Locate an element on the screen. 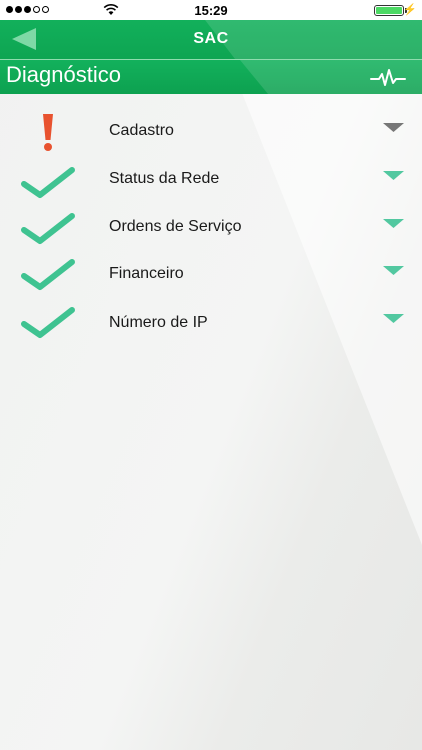 The height and width of the screenshot is (750, 422). list-item-label: Cadastro is located at coordinates (141, 130).